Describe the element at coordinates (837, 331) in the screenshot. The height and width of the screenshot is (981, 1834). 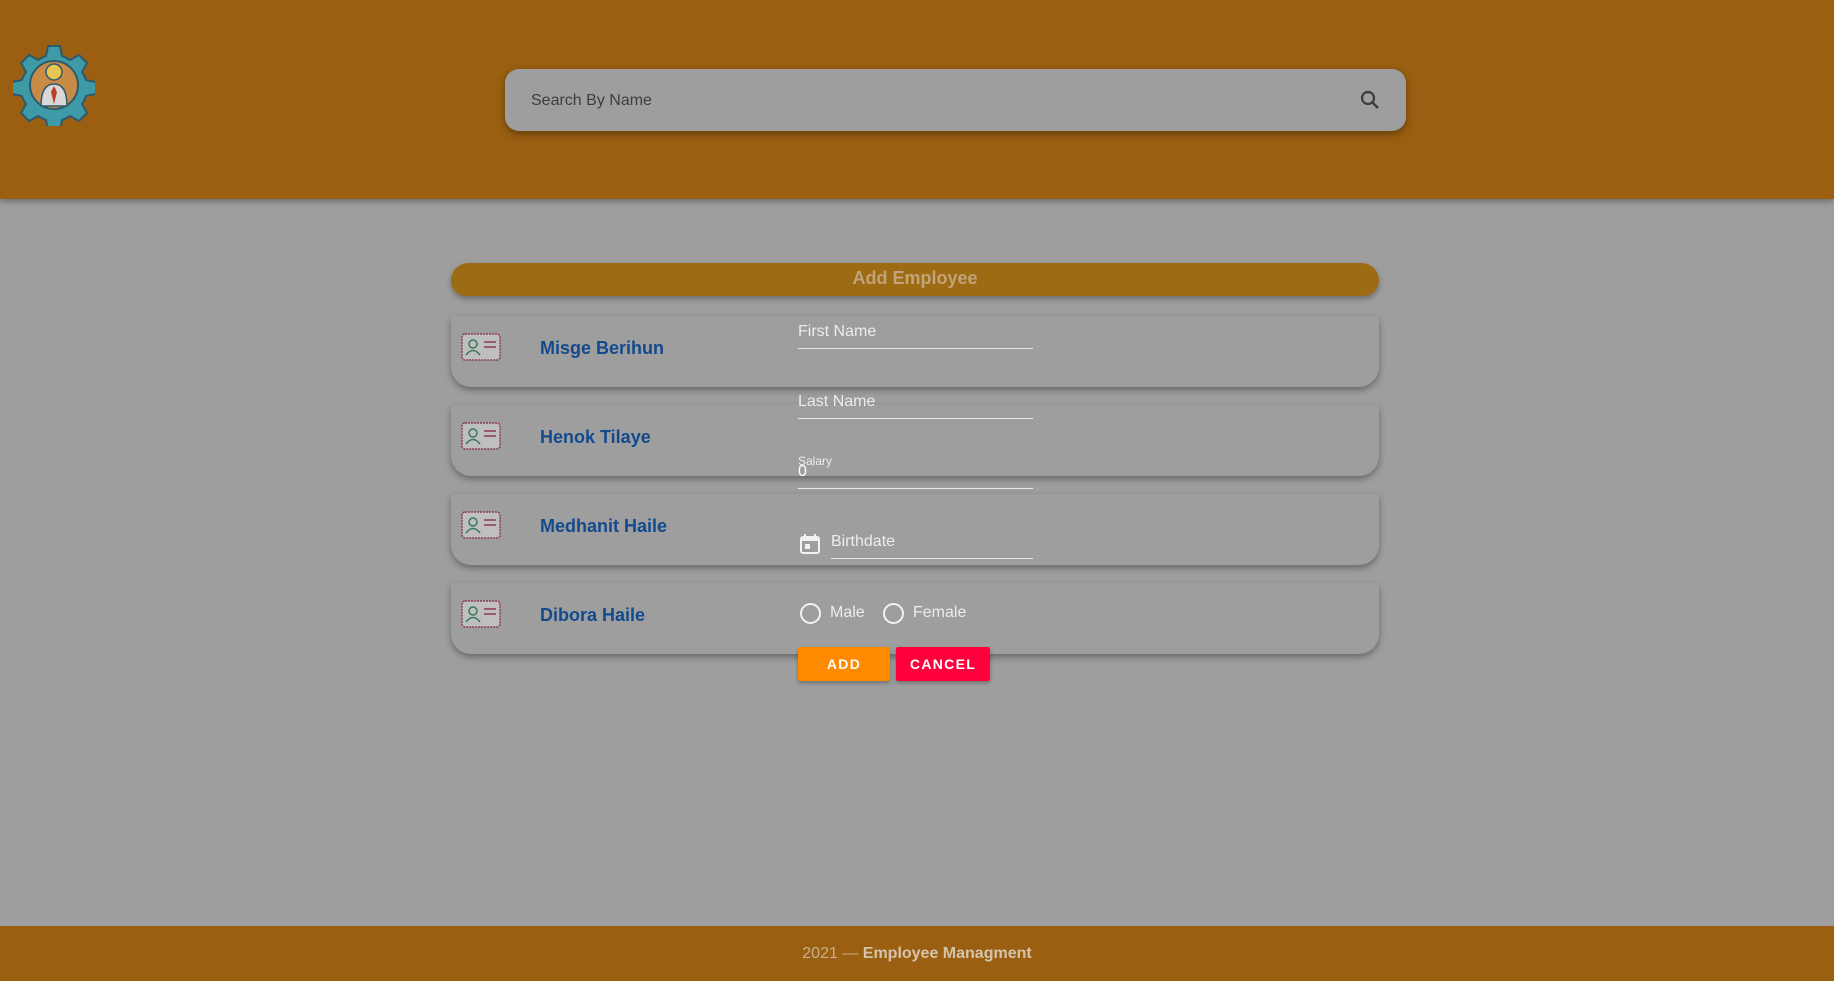
I see `first-name-label: First Name` at that location.